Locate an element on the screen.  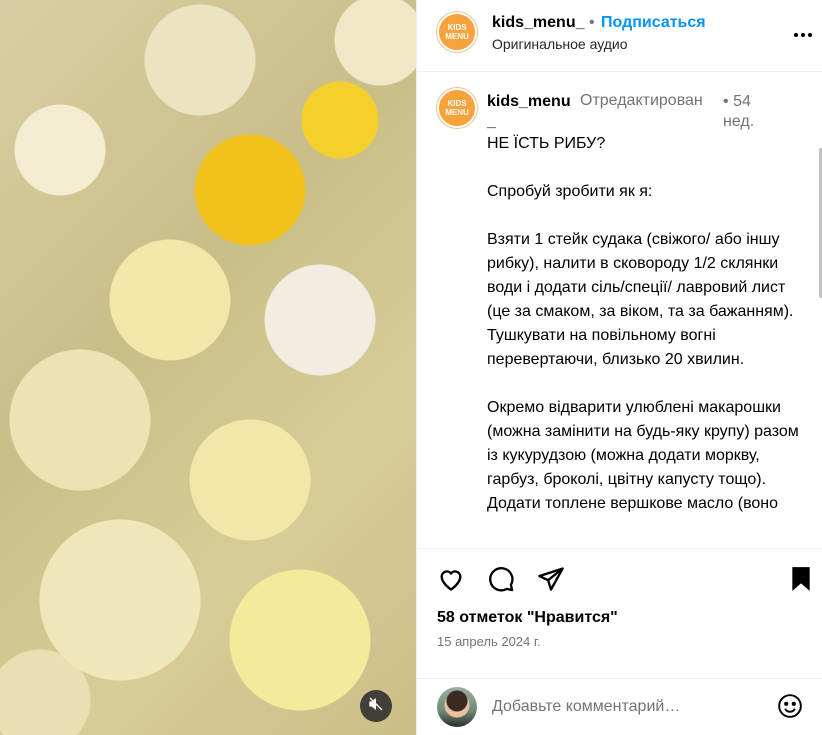
likes-count: 58 отметок "Нравится" is located at coordinates (527, 618).